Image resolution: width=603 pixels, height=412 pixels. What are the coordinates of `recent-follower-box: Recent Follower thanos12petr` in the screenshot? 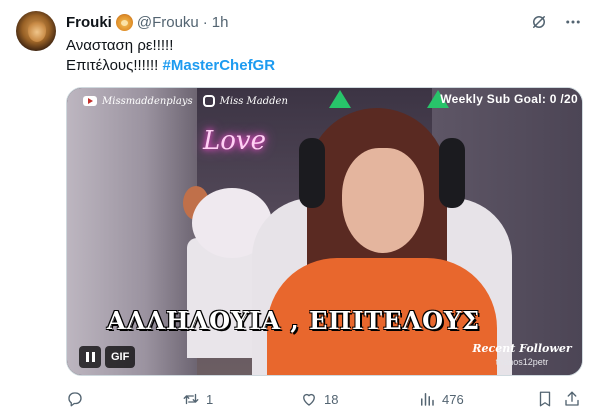 It's located at (522, 354).